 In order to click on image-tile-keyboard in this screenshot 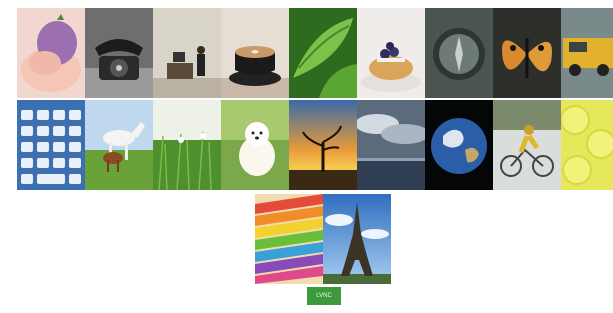, I will do `click(51, 145)`.